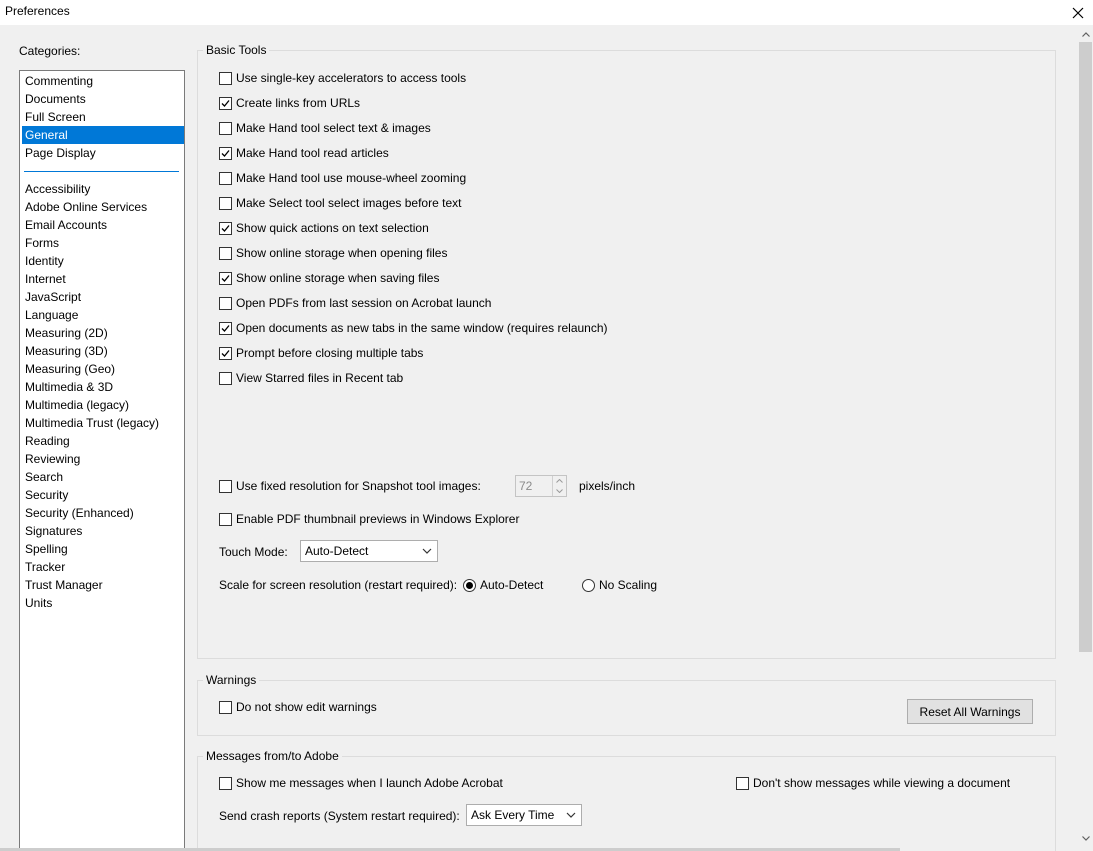 The width and height of the screenshot is (1093, 851). What do you see at coordinates (298, 707) in the screenshot?
I see `option-edit-warnings: Do not show edit warnings` at bounding box center [298, 707].